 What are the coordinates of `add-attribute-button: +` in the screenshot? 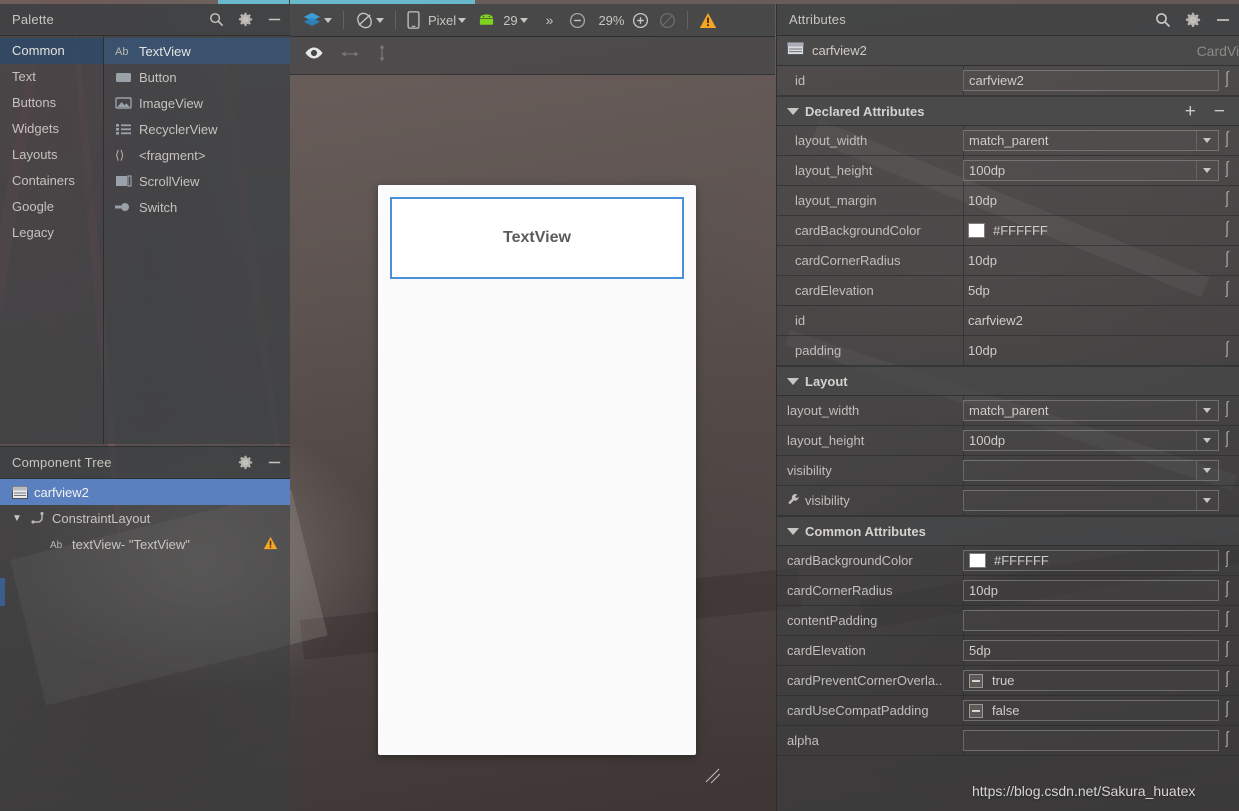 It's located at (1190, 111).